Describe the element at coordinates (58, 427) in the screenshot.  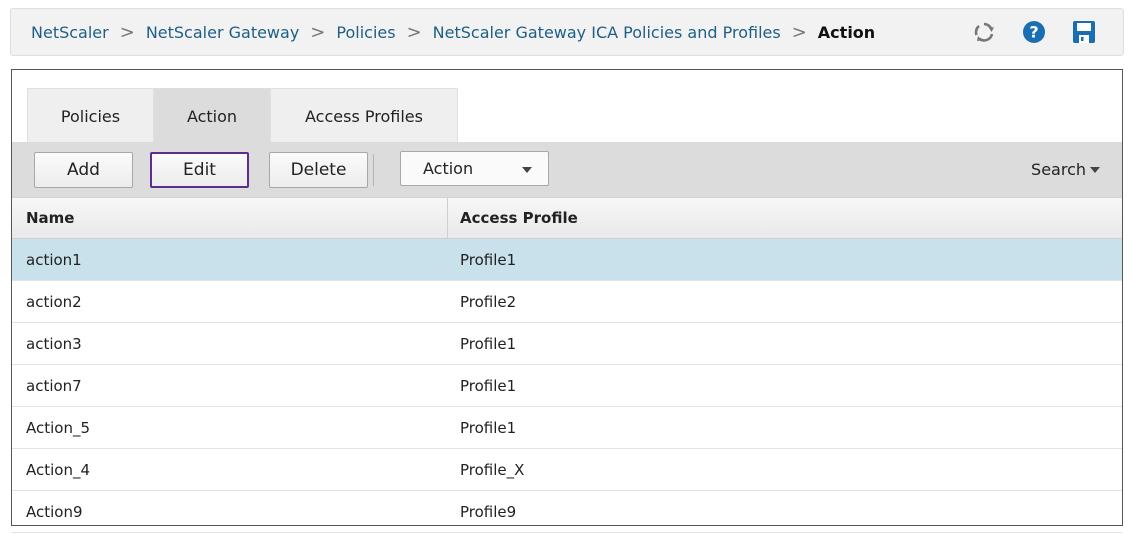
I see `cell-name: Action_5` at that location.